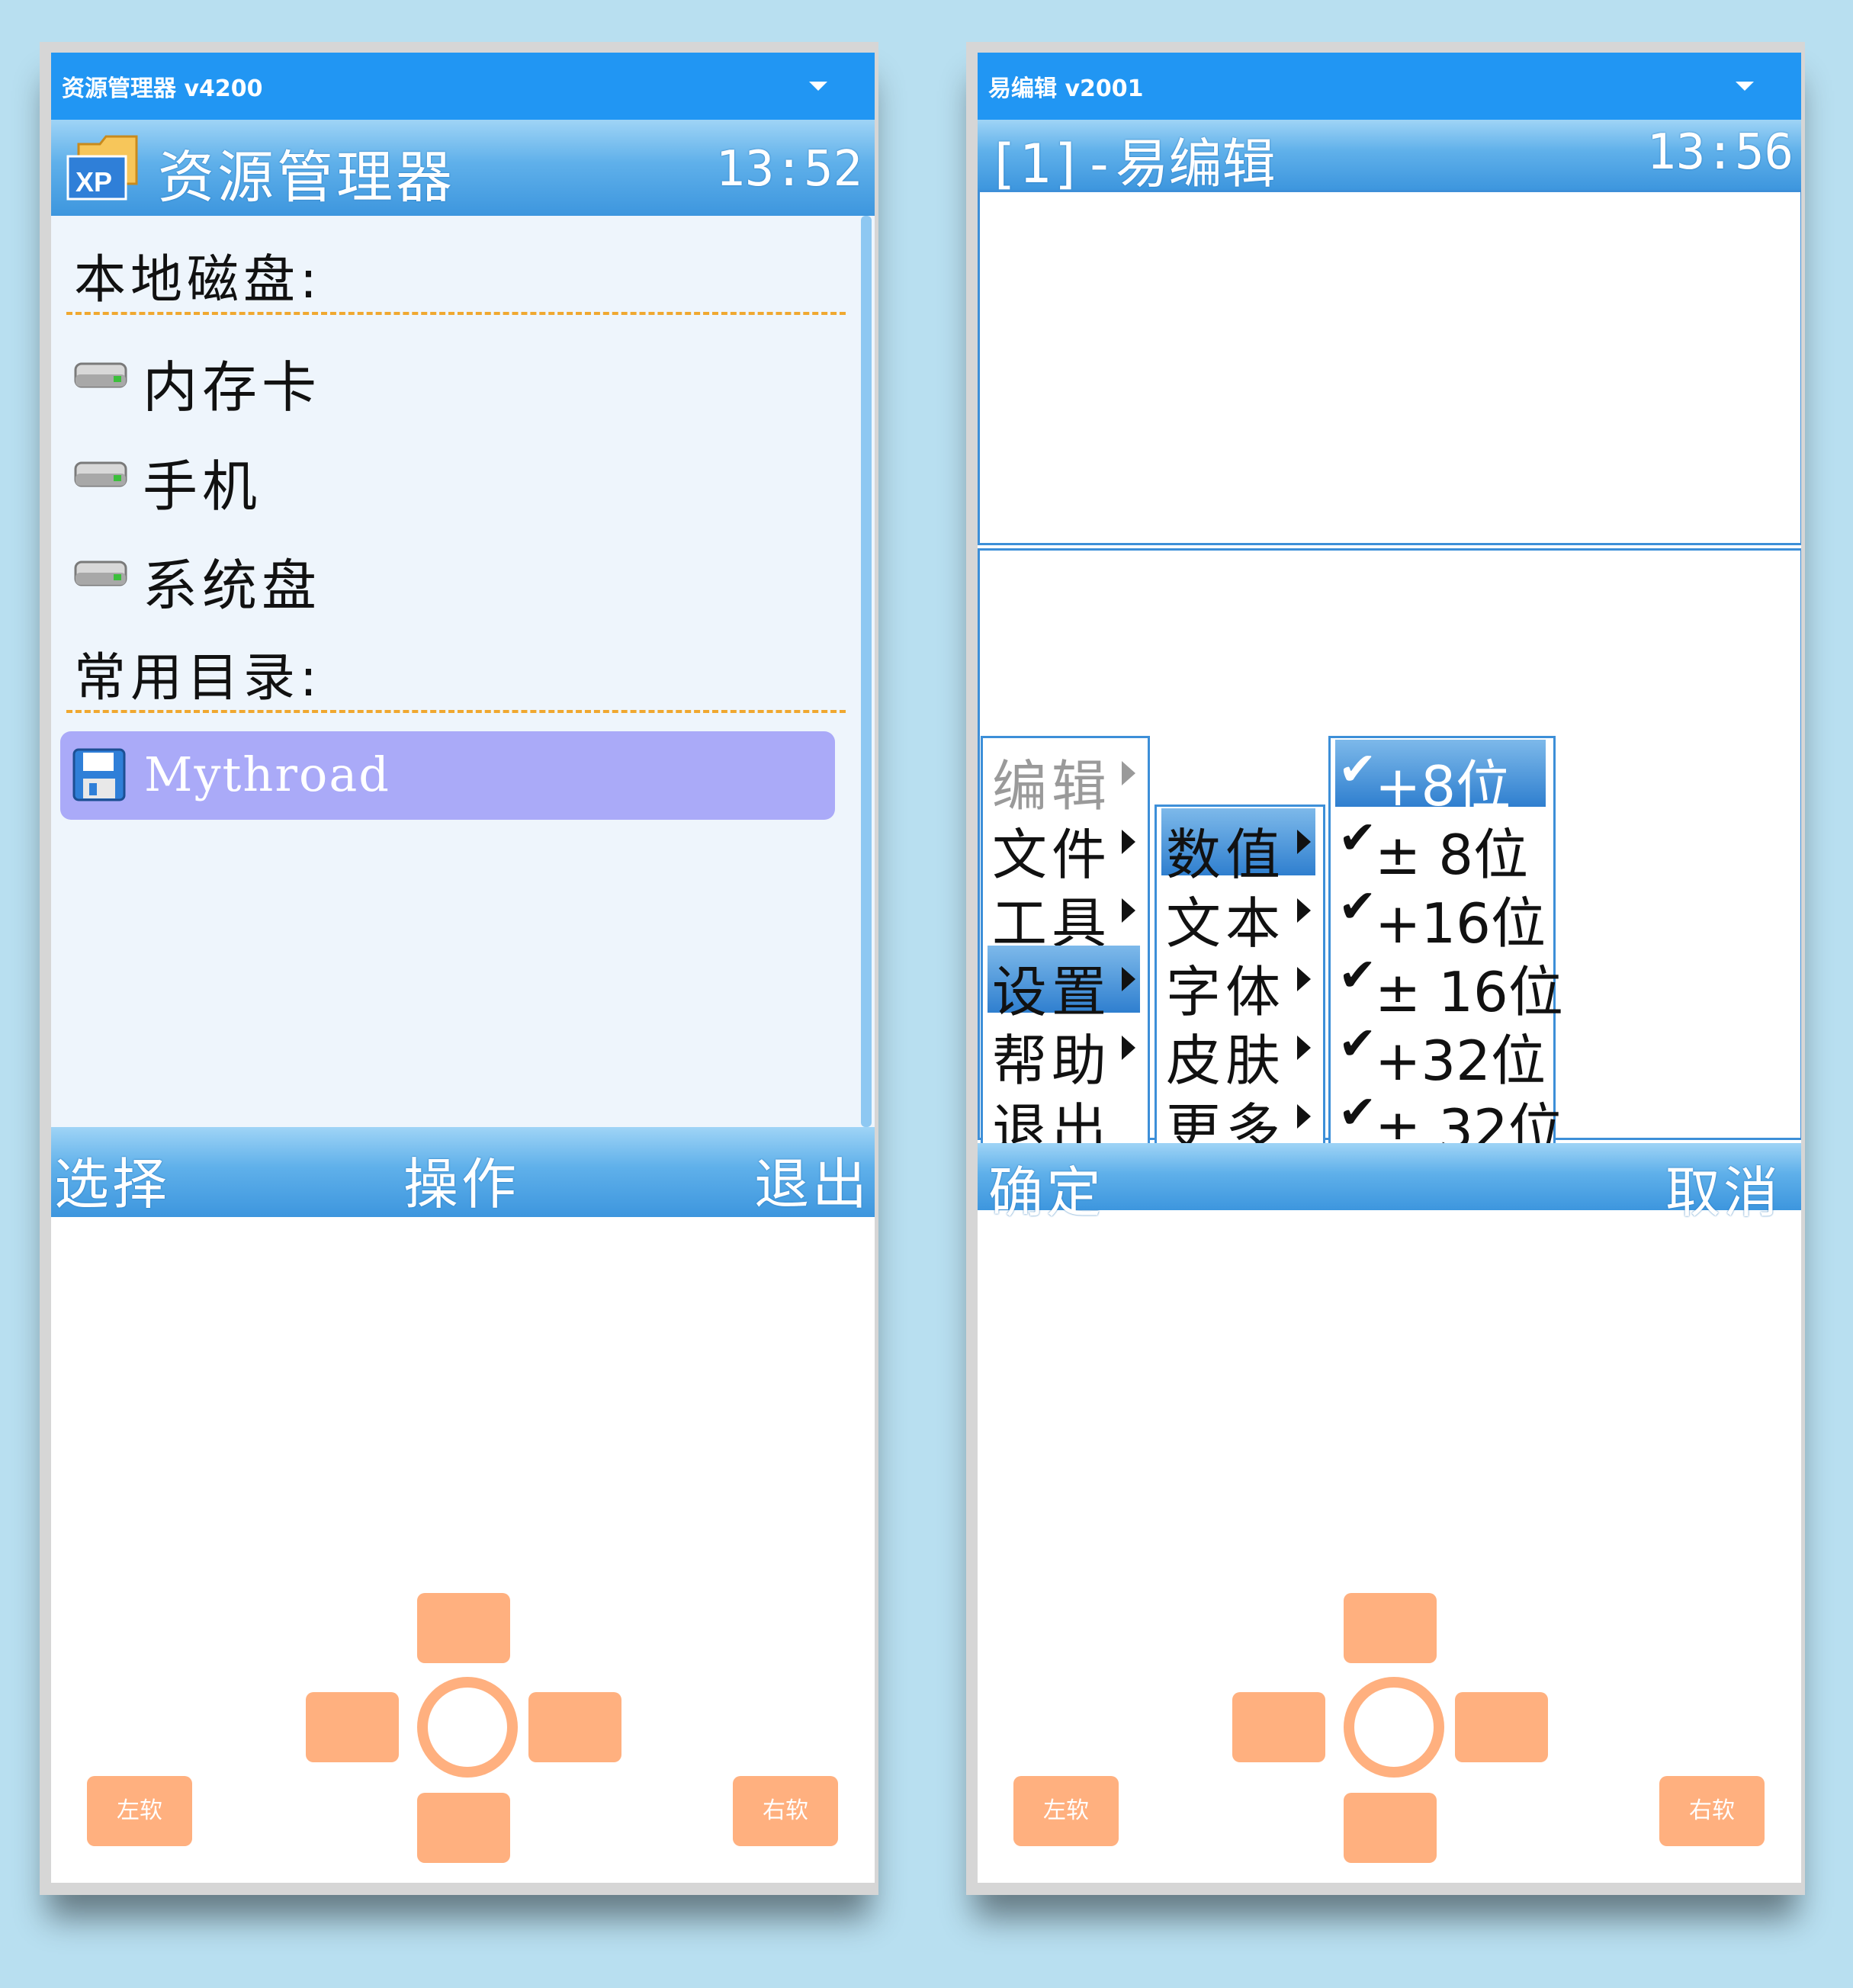  What do you see at coordinates (1064, 985) in the screenshot?
I see `menu-item-settings: 设置` at bounding box center [1064, 985].